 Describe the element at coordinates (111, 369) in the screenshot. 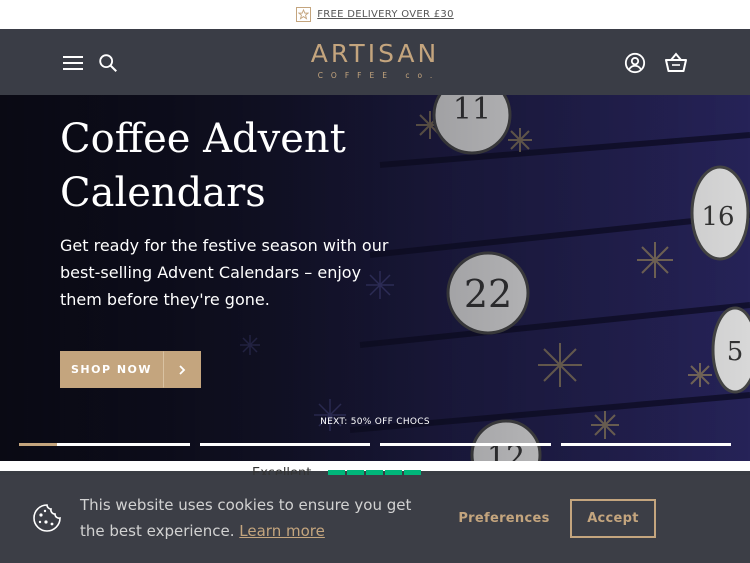

I see `shop-now-label: SHOP NOW` at that location.